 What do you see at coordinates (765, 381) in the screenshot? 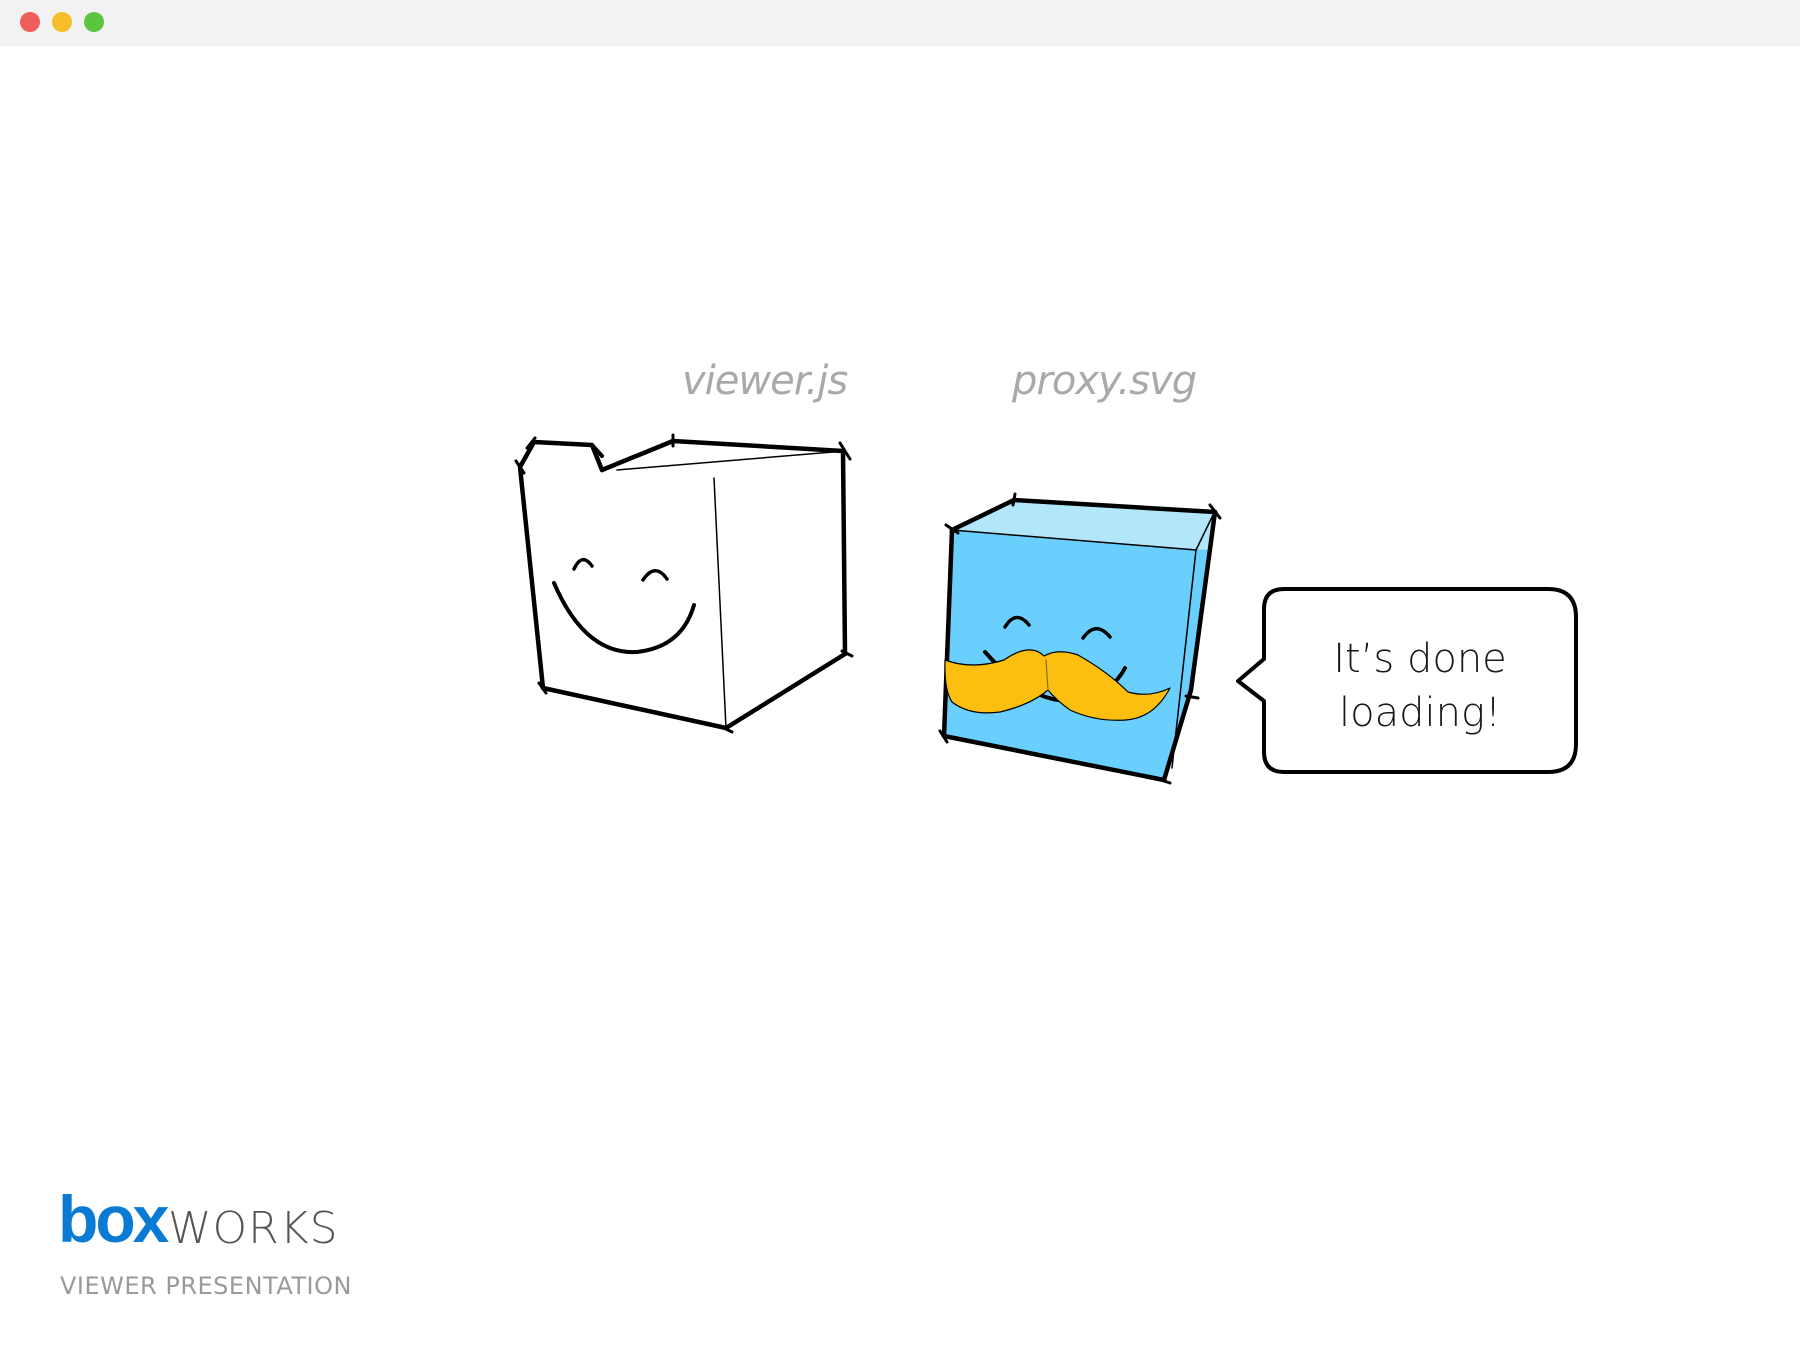
I see `viewer-cube-label: viewer.js` at bounding box center [765, 381].